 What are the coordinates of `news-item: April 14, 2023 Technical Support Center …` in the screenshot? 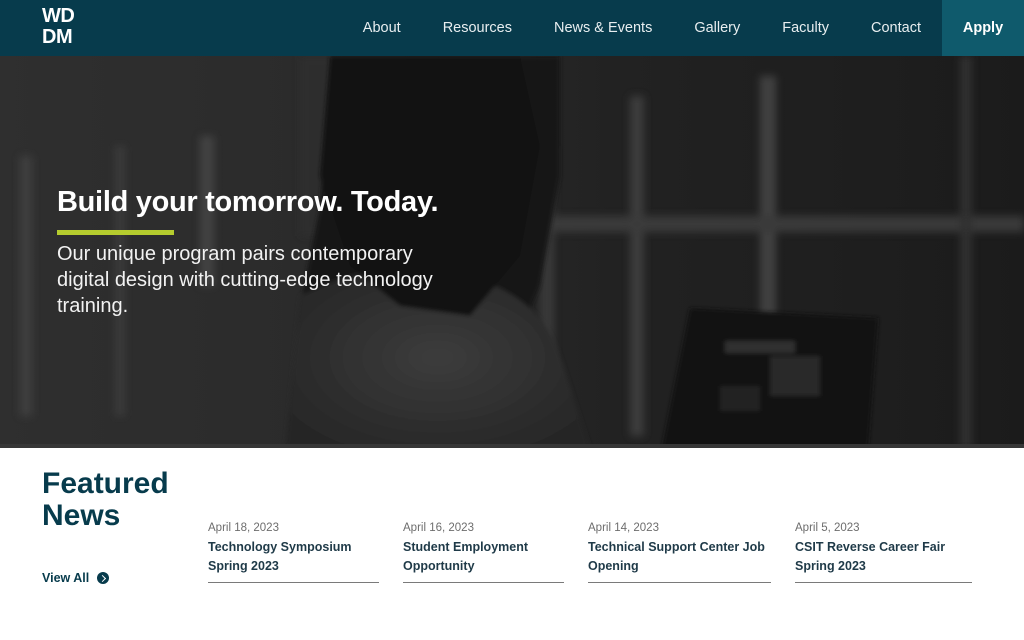 It's located at (679, 552).